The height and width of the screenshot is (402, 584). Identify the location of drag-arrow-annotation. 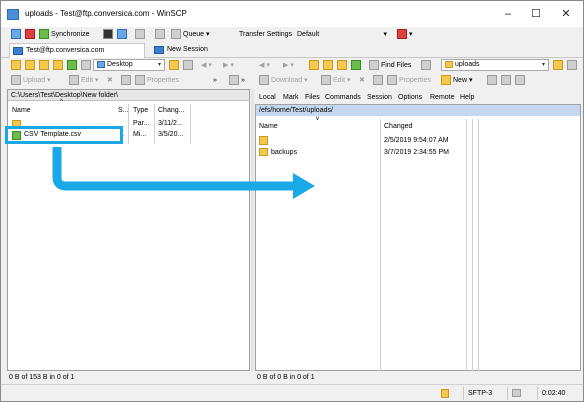
(183, 173).